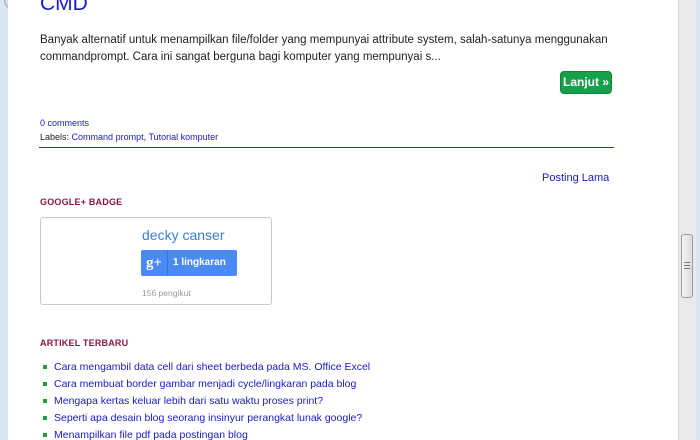  Describe the element at coordinates (199, 262) in the screenshot. I see `gplus-follow-label: 1 lingkaran` at that location.